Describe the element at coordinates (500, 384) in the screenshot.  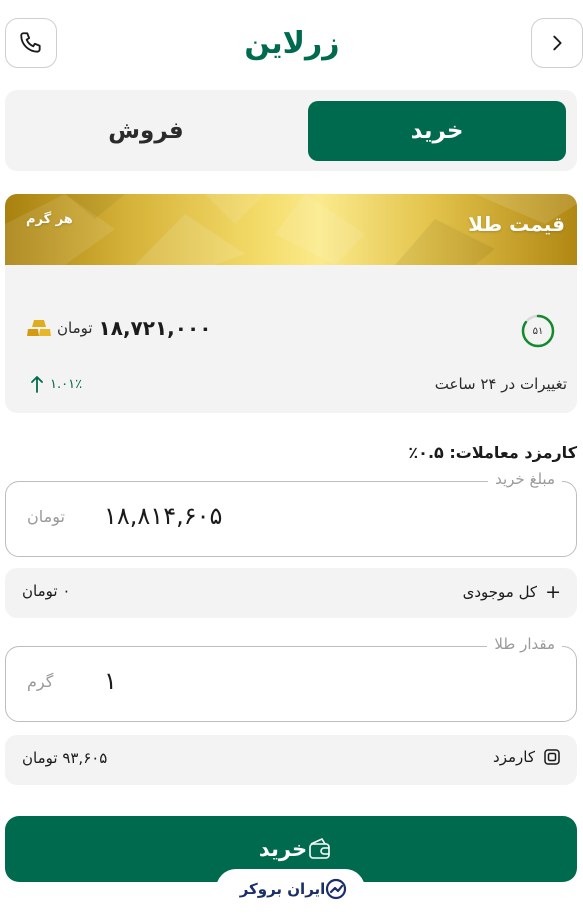
I see `price-change-label: تغییرات در ۲۴ ساعت` at that location.